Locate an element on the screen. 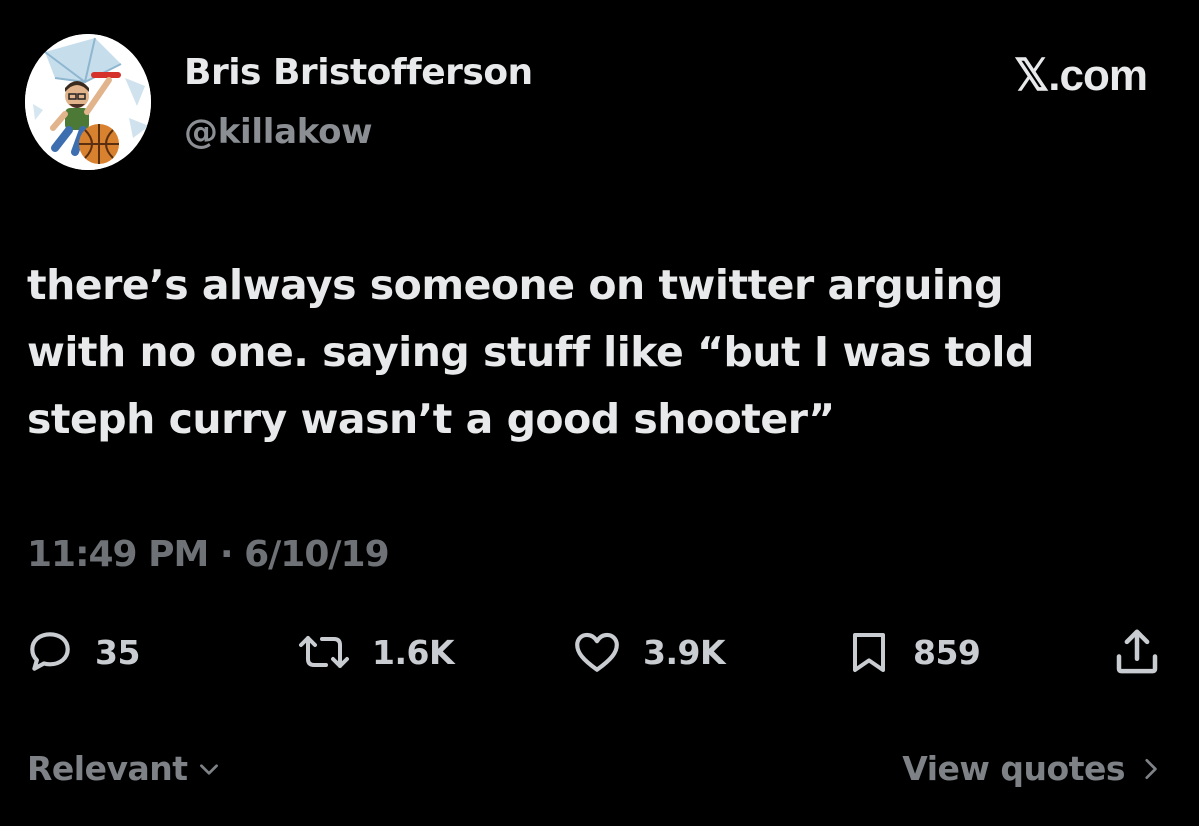  heart-icon is located at coordinates (597, 652).